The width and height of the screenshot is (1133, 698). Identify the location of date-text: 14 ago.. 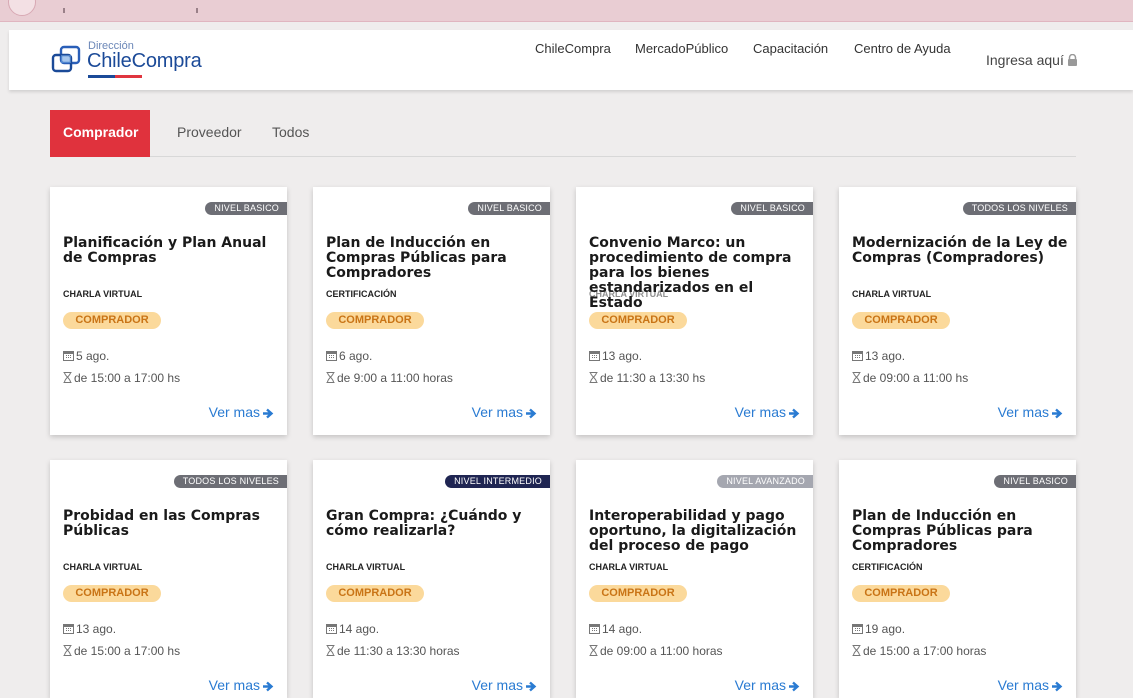
(622, 629).